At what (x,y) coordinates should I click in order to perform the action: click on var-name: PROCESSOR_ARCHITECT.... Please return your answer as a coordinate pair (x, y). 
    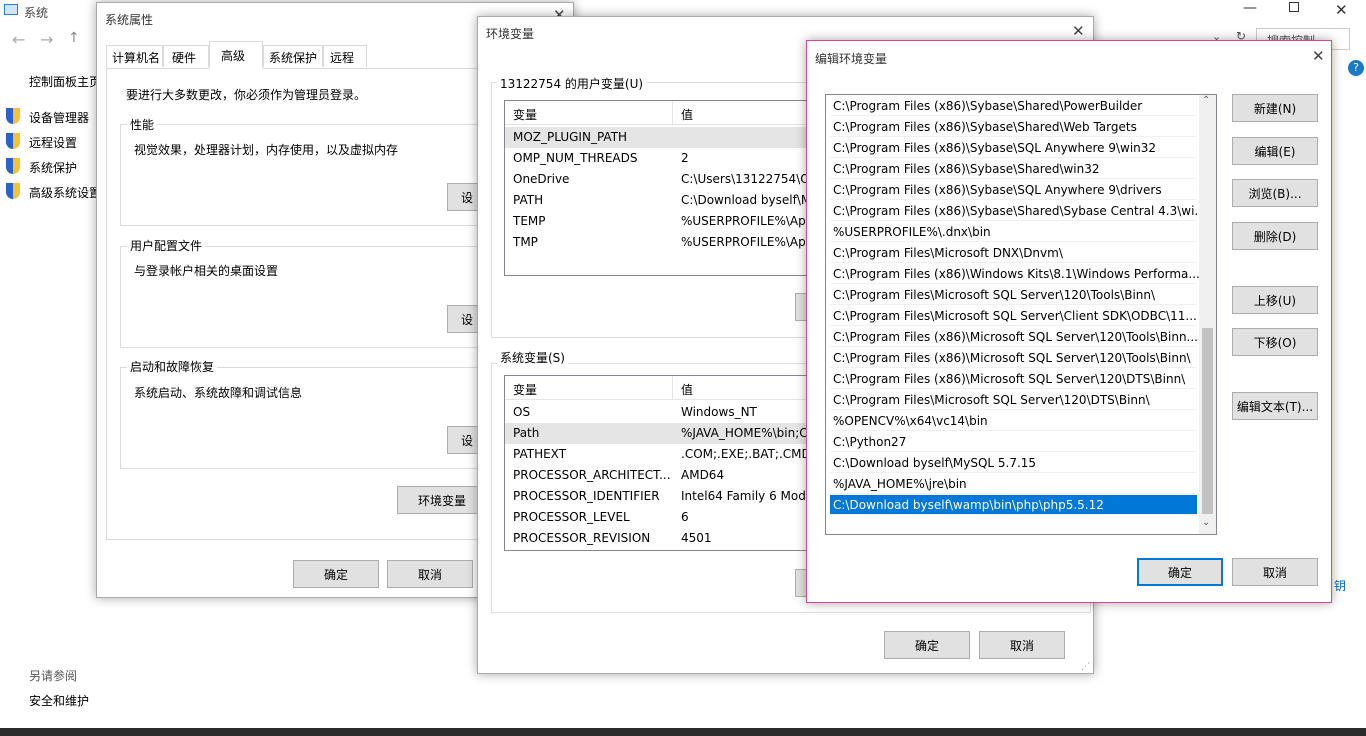
    Looking at the image, I should click on (592, 475).